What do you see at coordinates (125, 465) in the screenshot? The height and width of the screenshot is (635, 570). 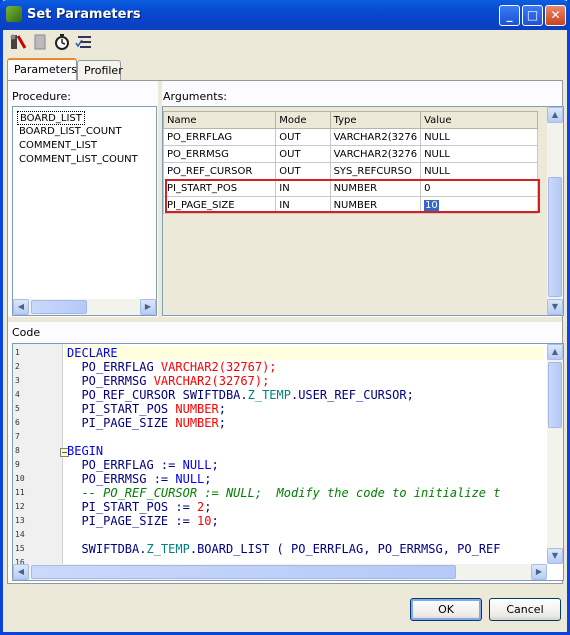 I see `code-token: PO_ERRFLAG :=` at bounding box center [125, 465].